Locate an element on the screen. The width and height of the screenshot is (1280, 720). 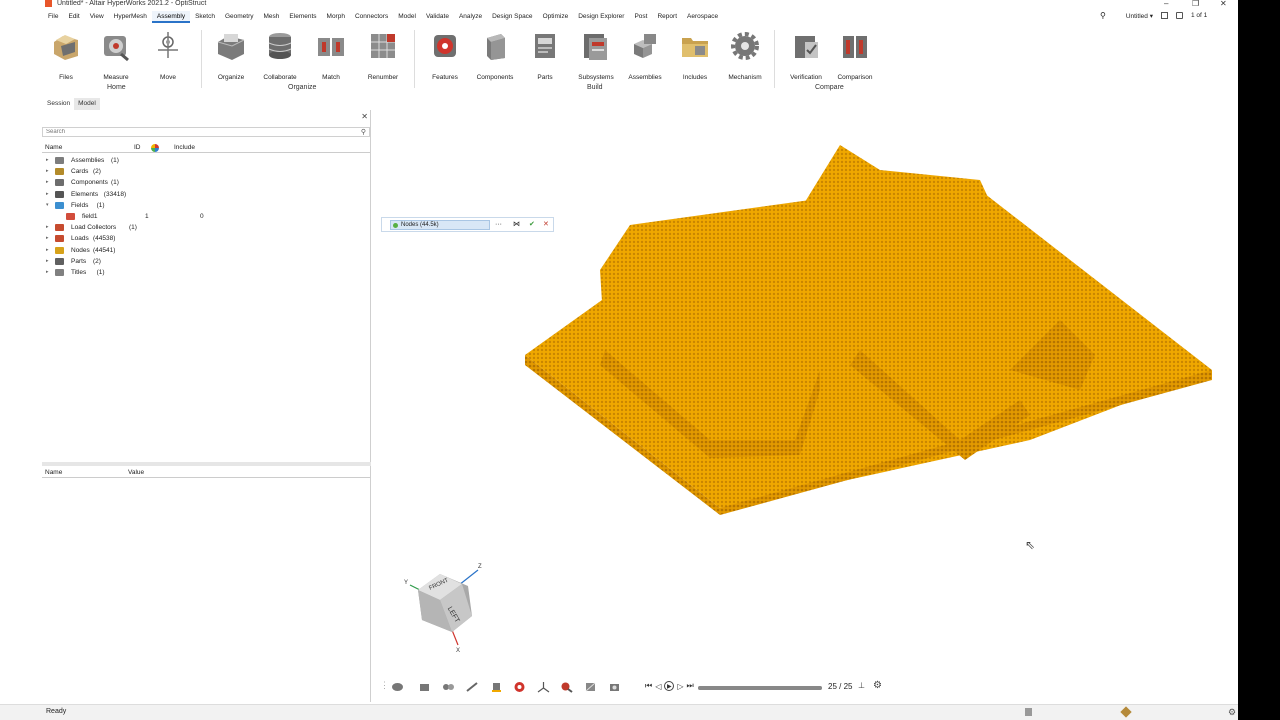
menu-hypermesh: HyperMesh is located at coordinates (130, 17).